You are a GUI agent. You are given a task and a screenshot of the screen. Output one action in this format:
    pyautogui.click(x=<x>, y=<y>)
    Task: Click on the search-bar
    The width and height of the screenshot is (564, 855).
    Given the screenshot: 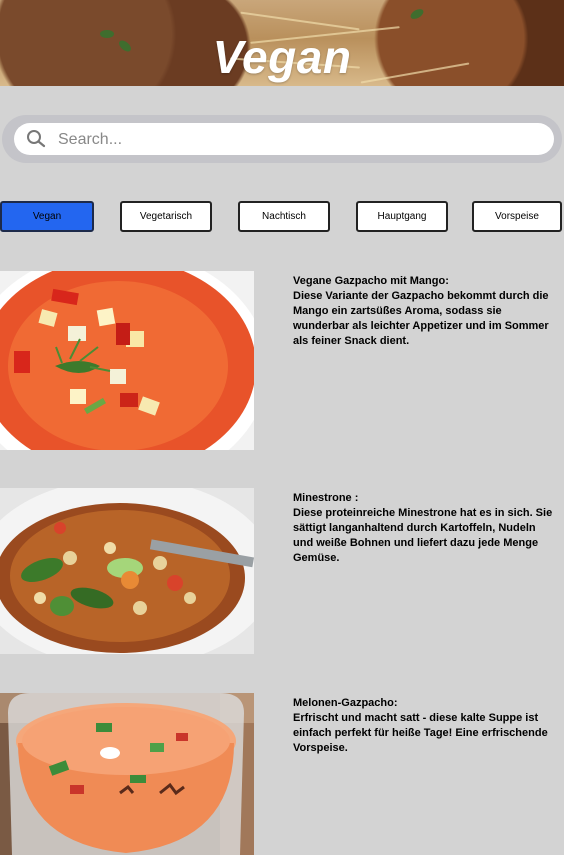 What is the action you would take?
    pyautogui.click(x=282, y=139)
    